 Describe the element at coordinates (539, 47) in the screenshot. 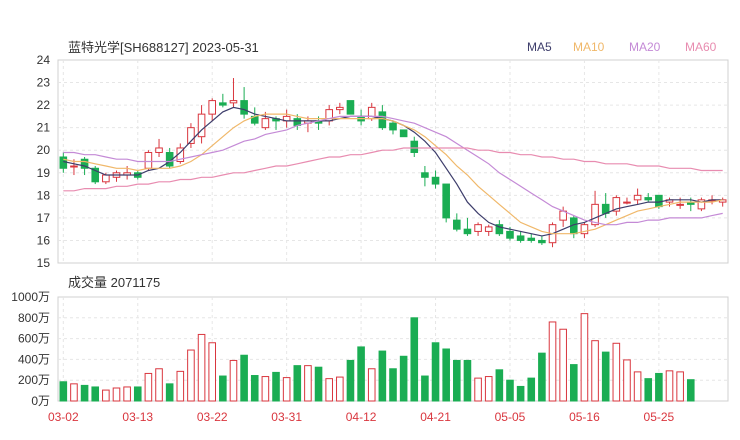

I see `legend-item: MA5` at that location.